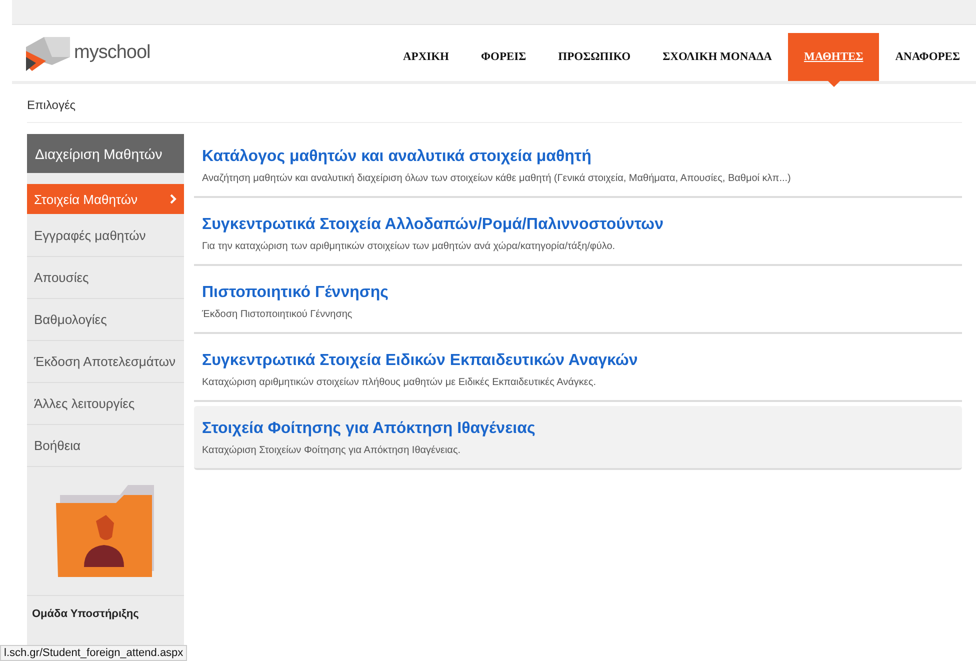 The width and height of the screenshot is (976, 661). Describe the element at coordinates (105, 446) in the screenshot. I see `sidebar-item: Βοήθεια` at that location.